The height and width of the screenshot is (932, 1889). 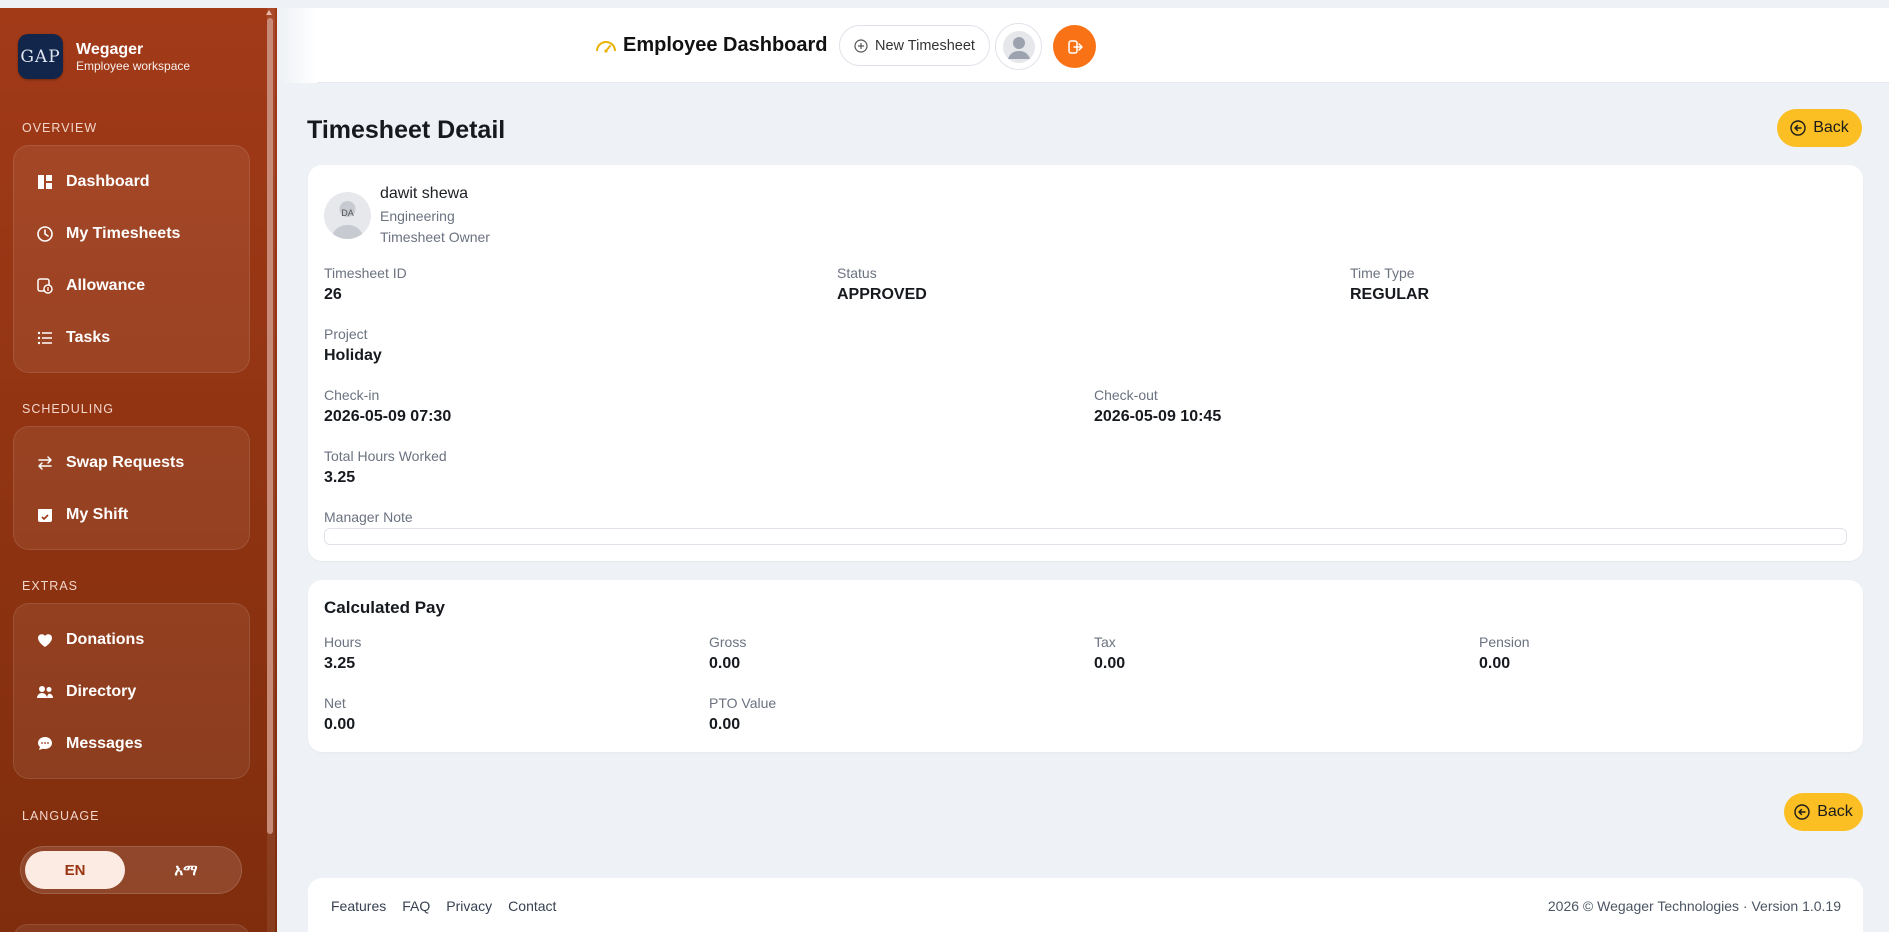 What do you see at coordinates (45, 463) in the screenshot?
I see `swap-icon` at bounding box center [45, 463].